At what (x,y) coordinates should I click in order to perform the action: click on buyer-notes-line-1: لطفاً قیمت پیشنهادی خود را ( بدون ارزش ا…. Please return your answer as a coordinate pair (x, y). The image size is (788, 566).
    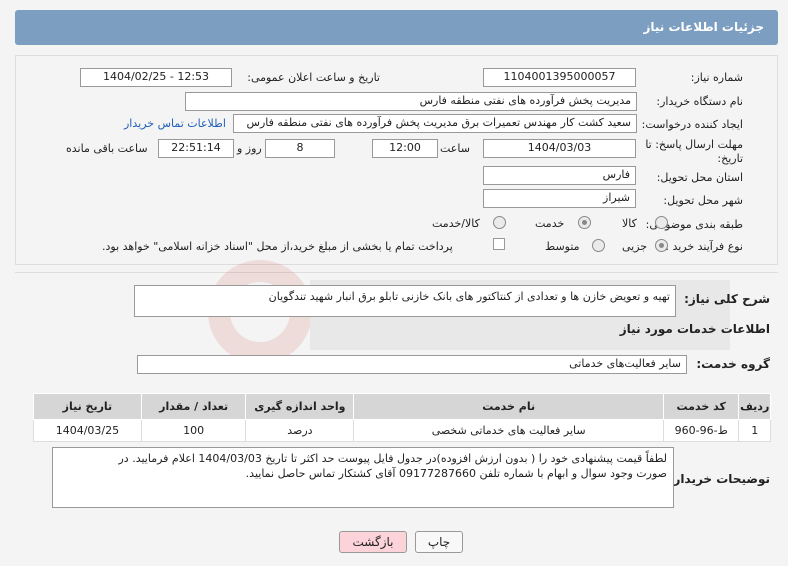
    Looking at the image, I should click on (393, 458).